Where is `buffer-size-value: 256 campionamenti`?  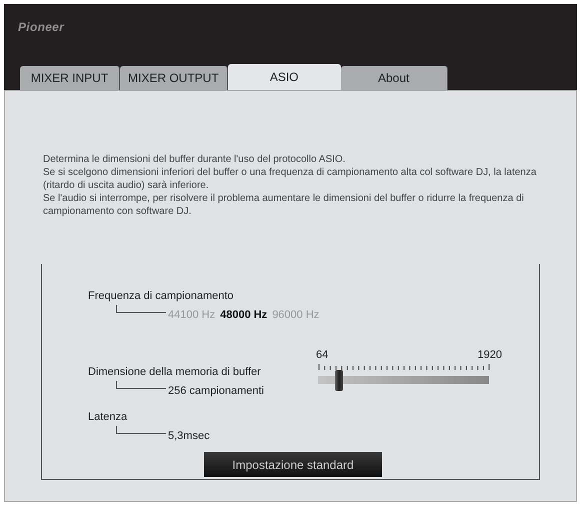
buffer-size-value: 256 campionamenti is located at coordinates (216, 391).